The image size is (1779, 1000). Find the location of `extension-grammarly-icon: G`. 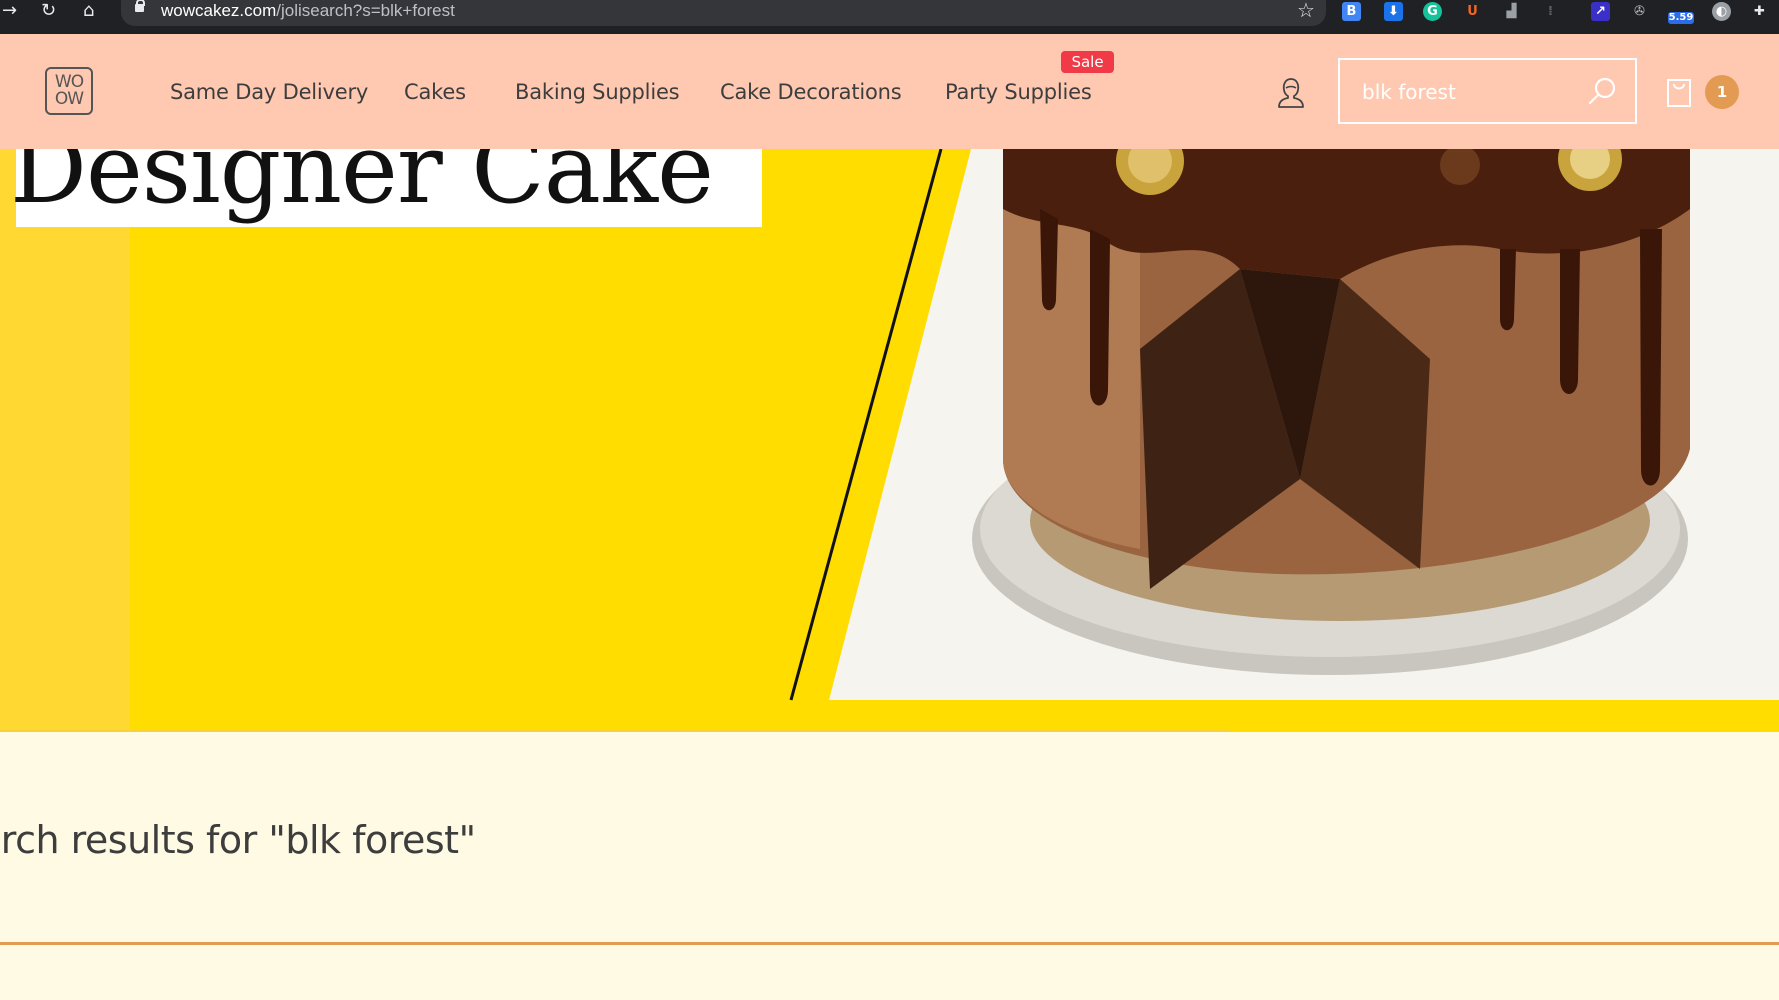

extension-grammarly-icon: G is located at coordinates (1432, 11).